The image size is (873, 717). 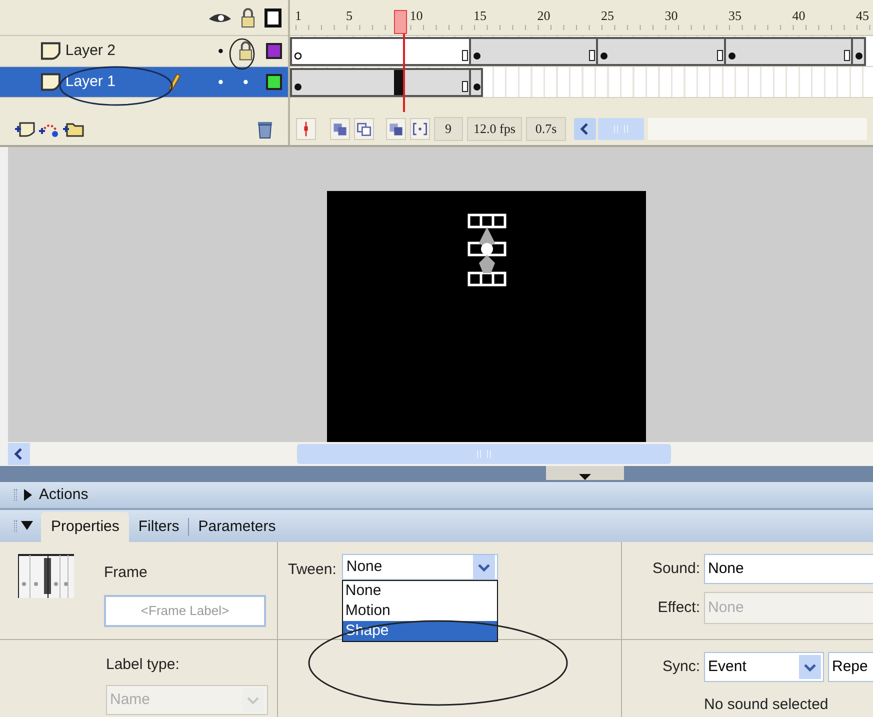 I want to click on empty-keyframe-icon, so click(x=298, y=56).